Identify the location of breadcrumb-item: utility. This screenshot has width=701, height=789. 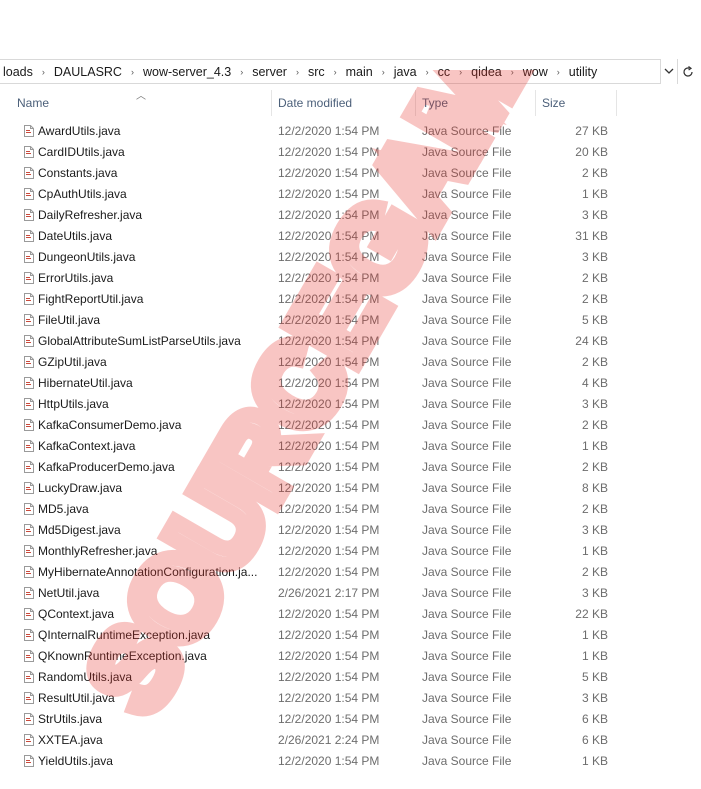
(583, 72).